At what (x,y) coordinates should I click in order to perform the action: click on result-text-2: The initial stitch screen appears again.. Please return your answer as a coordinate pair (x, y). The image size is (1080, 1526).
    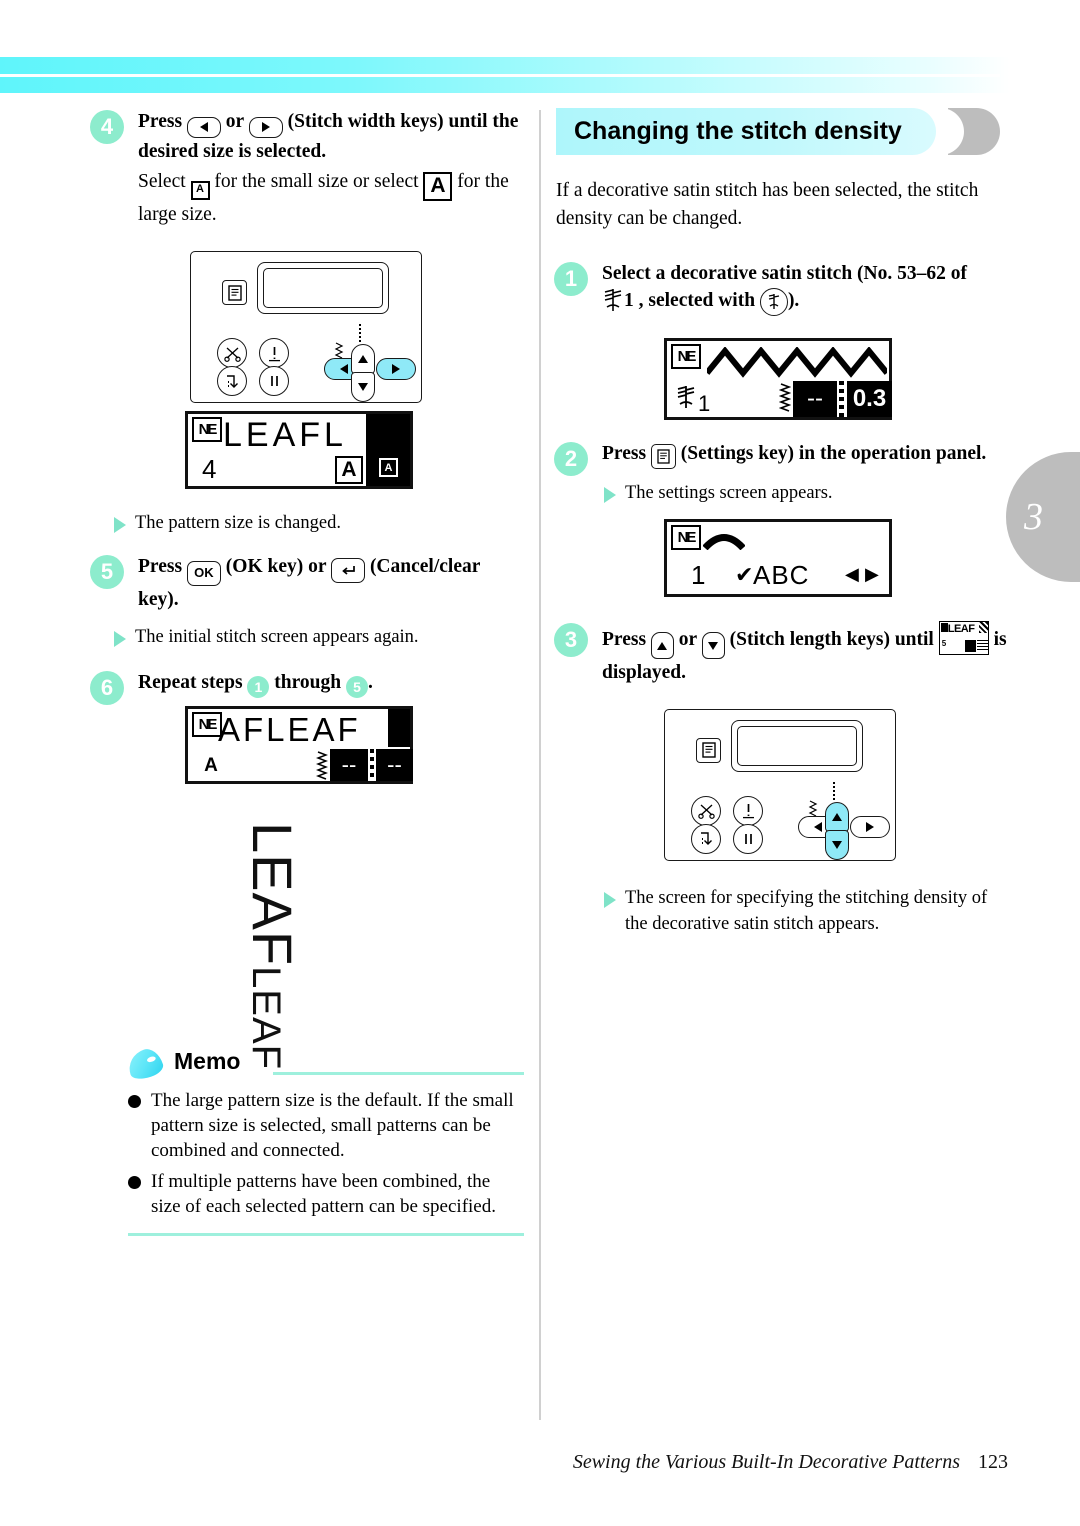
    Looking at the image, I should click on (277, 637).